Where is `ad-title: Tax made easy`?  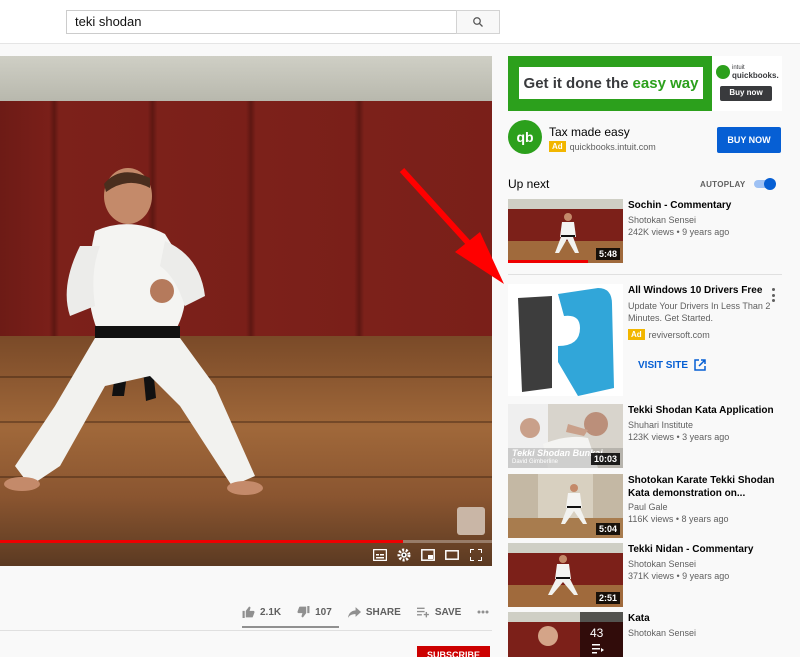
ad-title: Tax made easy is located at coordinates (589, 132).